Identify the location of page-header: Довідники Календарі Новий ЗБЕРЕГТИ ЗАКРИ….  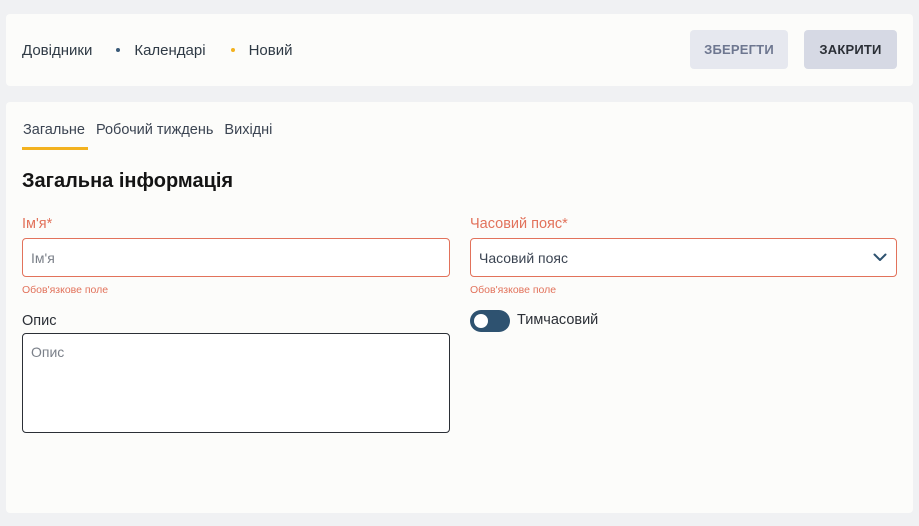
(459, 50).